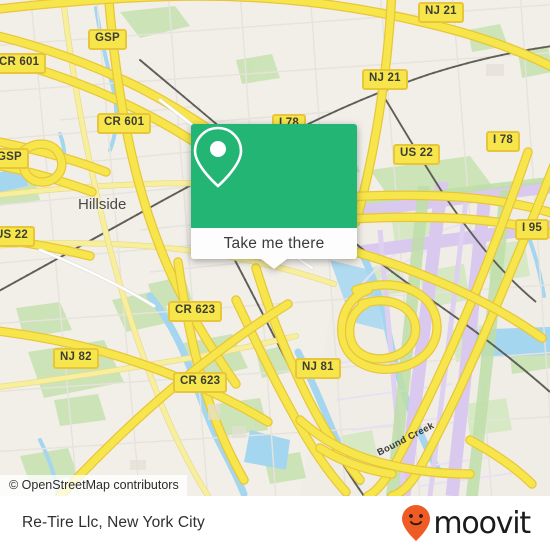 The height and width of the screenshot is (550, 550). Describe the element at coordinates (503, 141) in the screenshot. I see `road-shield: I 78` at that location.